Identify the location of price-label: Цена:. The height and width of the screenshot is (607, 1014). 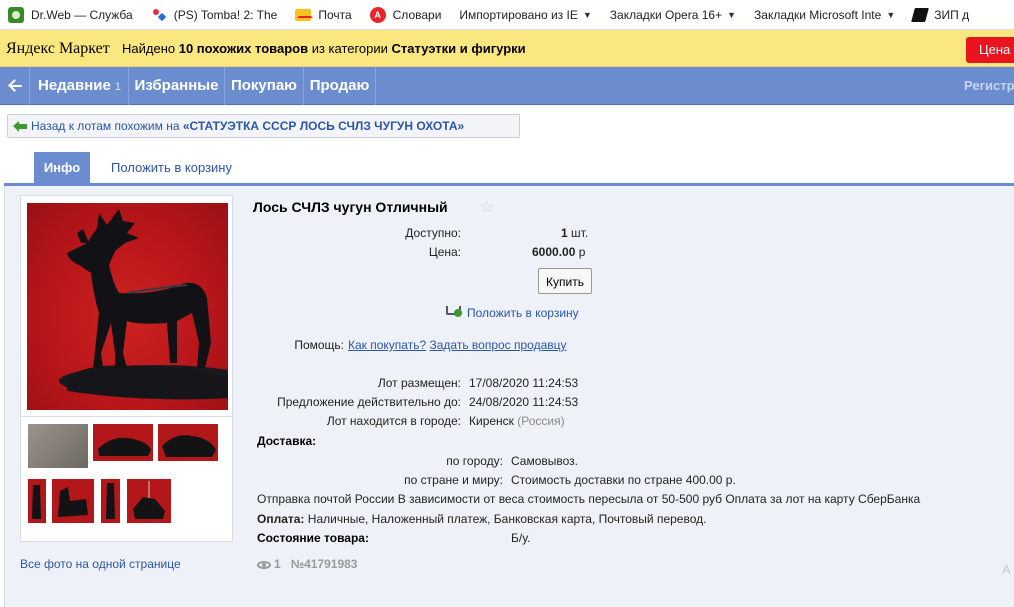
(444, 252).